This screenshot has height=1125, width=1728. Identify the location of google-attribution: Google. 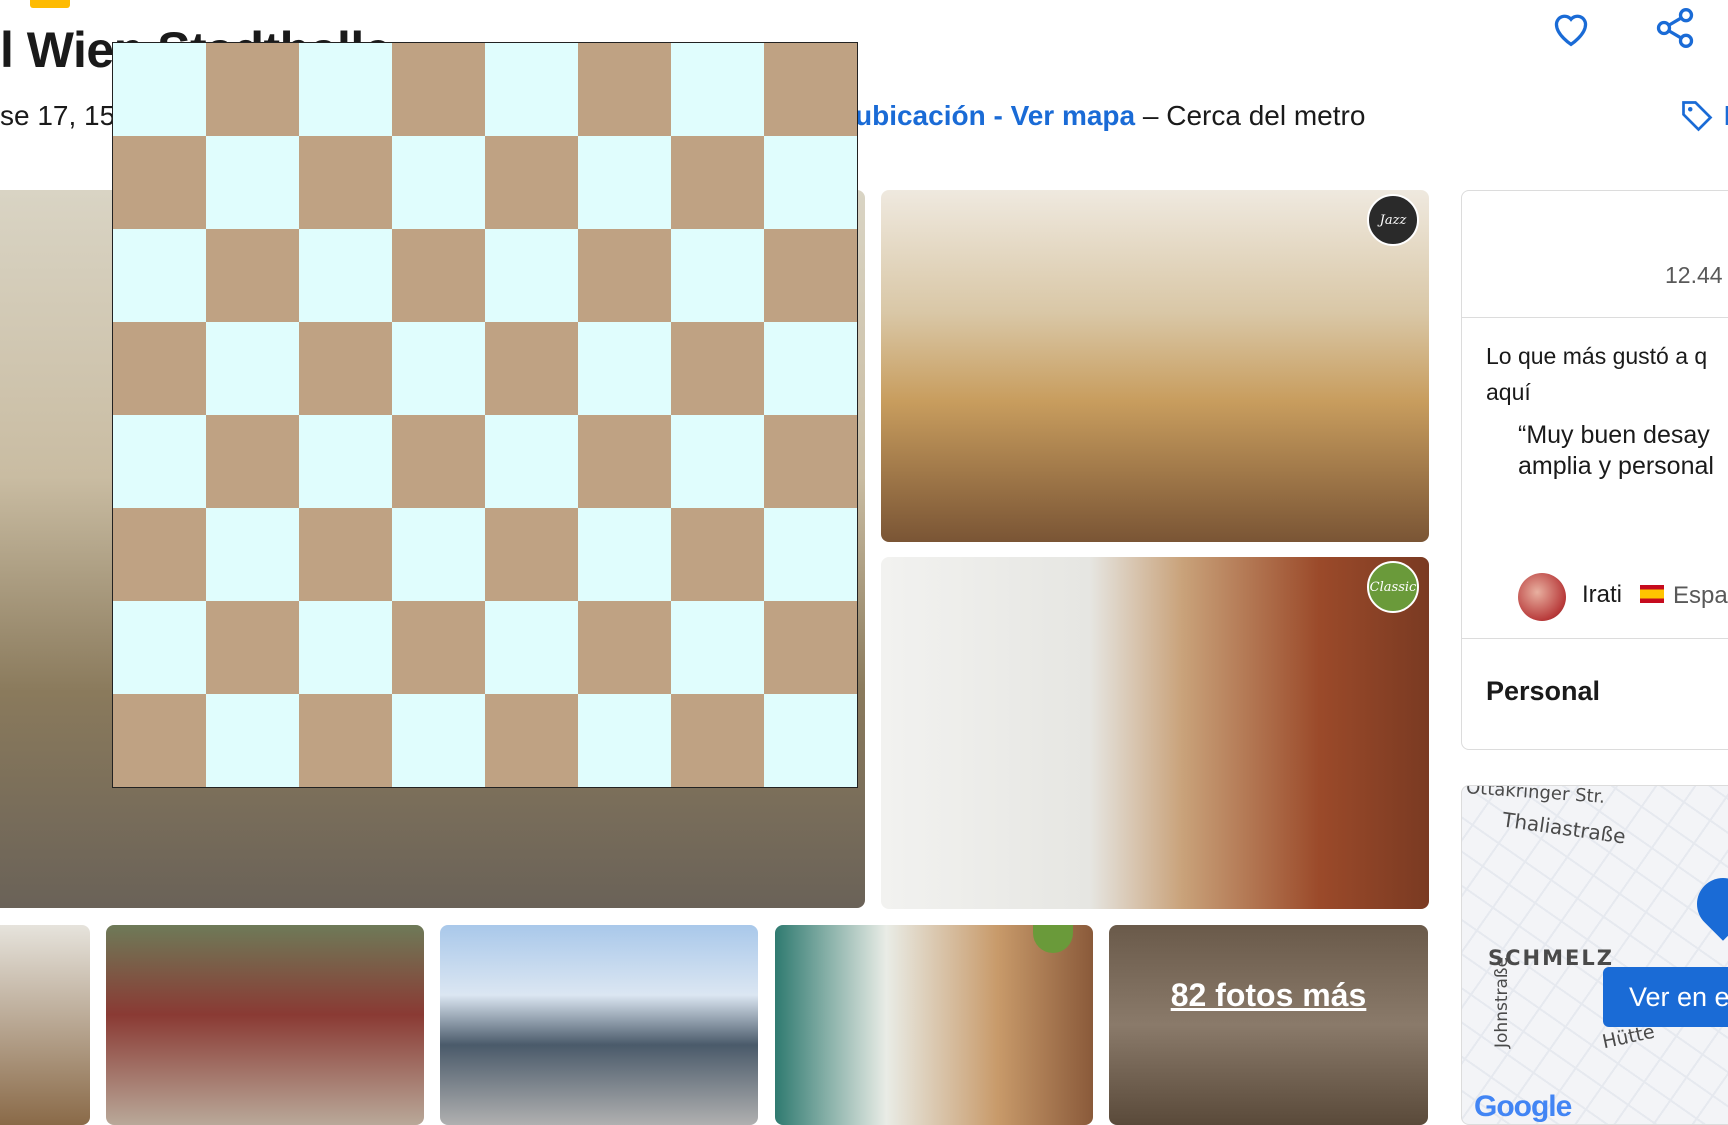
(1523, 1107).